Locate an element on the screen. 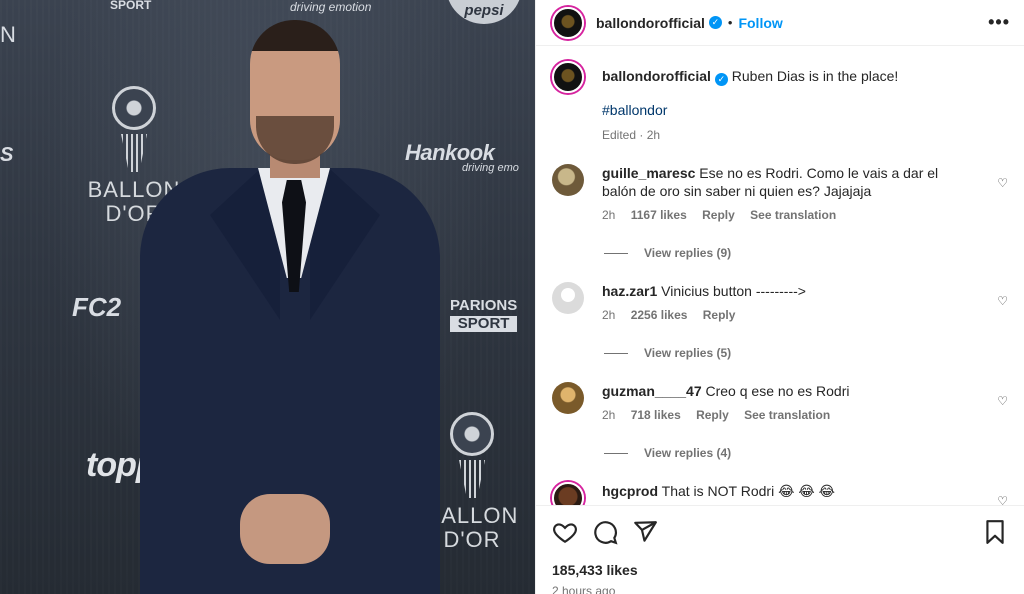 The width and height of the screenshot is (1024, 594). view-replies-button: View replies (9) is located at coordinates (806, 253).